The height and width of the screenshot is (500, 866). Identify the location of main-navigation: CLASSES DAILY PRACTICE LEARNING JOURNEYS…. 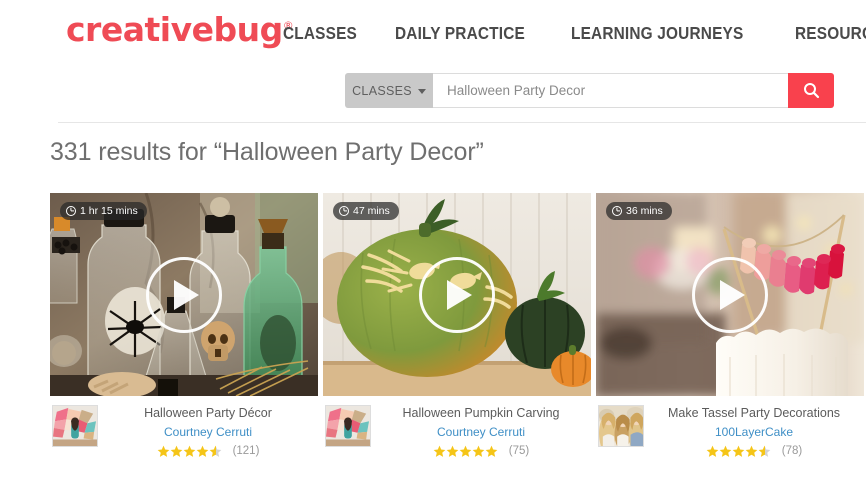
(574, 33).